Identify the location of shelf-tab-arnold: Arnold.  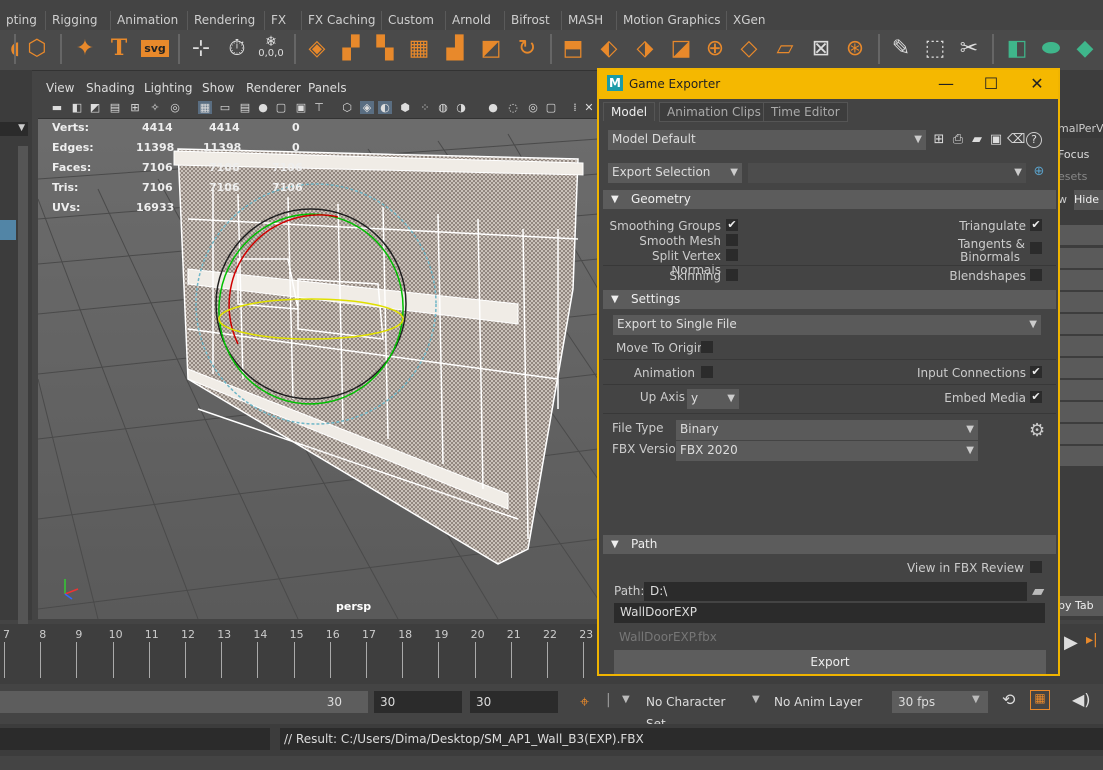
(471, 20).